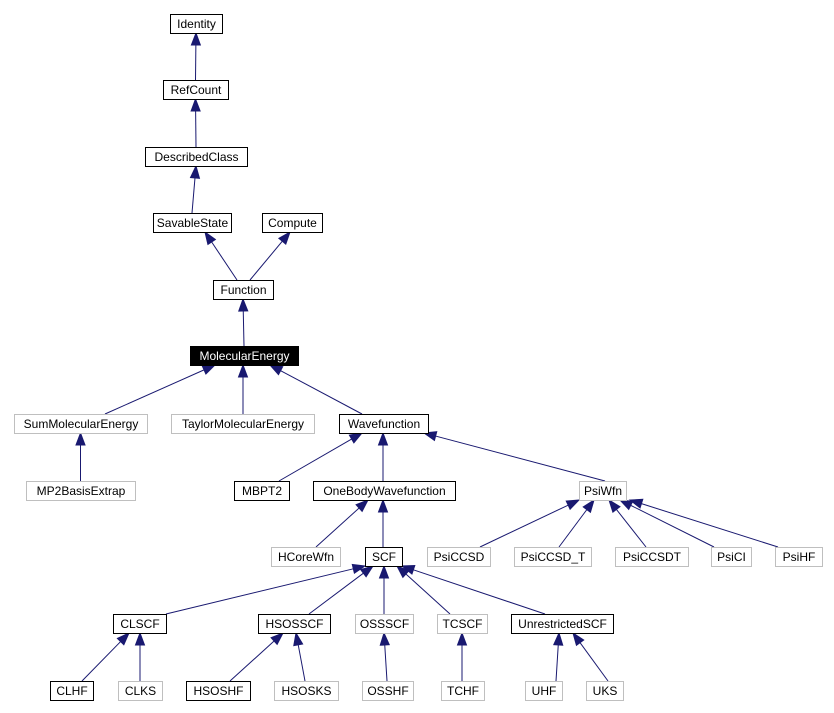 This screenshot has width=834, height=713. I want to click on class-label: SumMolecularEnergy, so click(81, 424).